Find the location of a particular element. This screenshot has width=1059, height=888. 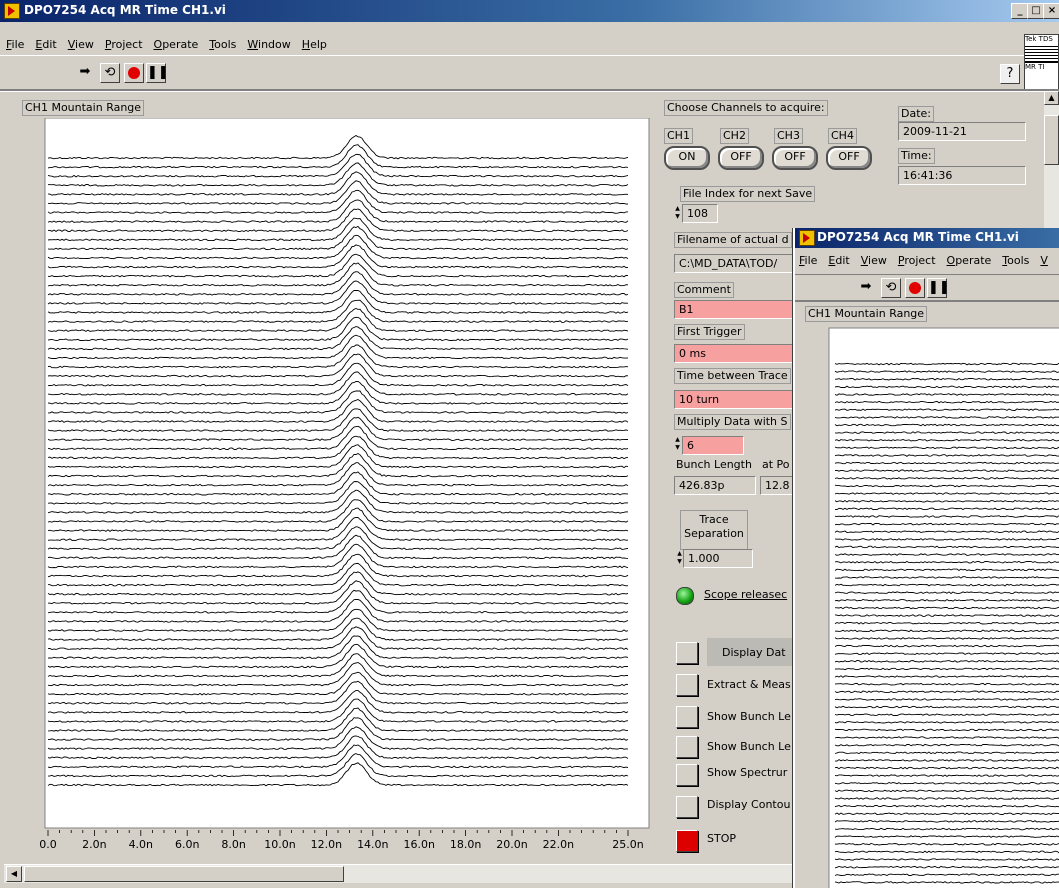

display-contour-label: Display Contou is located at coordinates (749, 804).